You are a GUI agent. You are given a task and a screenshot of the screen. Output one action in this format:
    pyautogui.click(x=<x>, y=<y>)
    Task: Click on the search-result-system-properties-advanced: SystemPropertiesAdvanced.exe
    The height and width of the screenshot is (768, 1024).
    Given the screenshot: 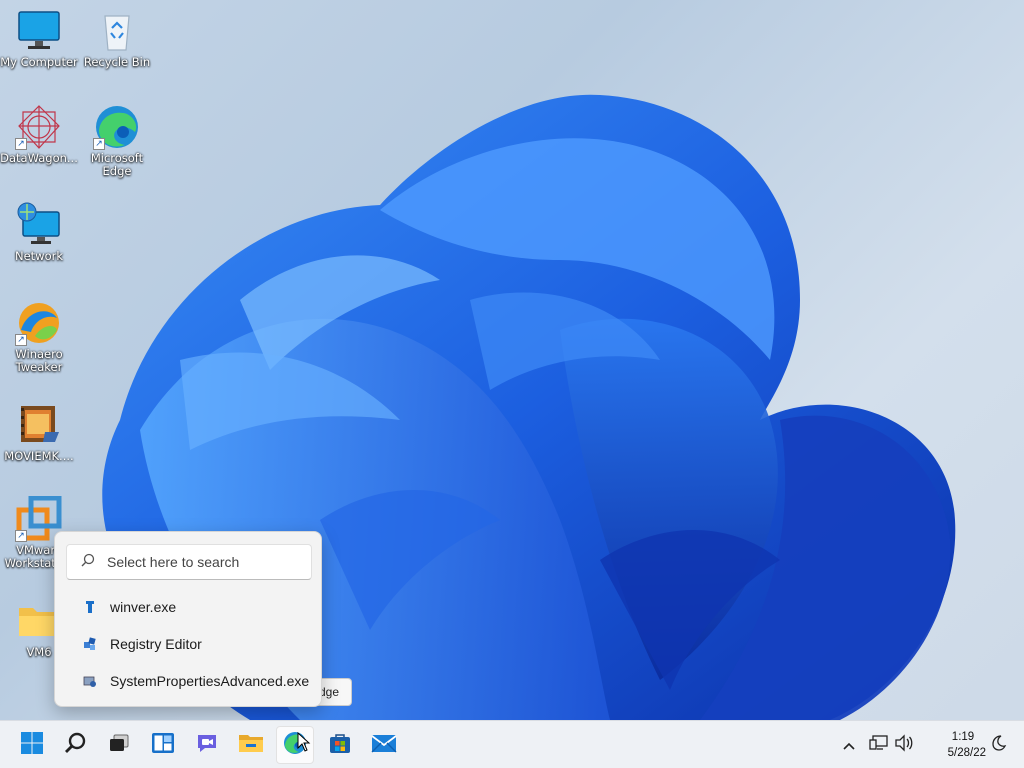 What is the action you would take?
    pyautogui.click(x=189, y=681)
    